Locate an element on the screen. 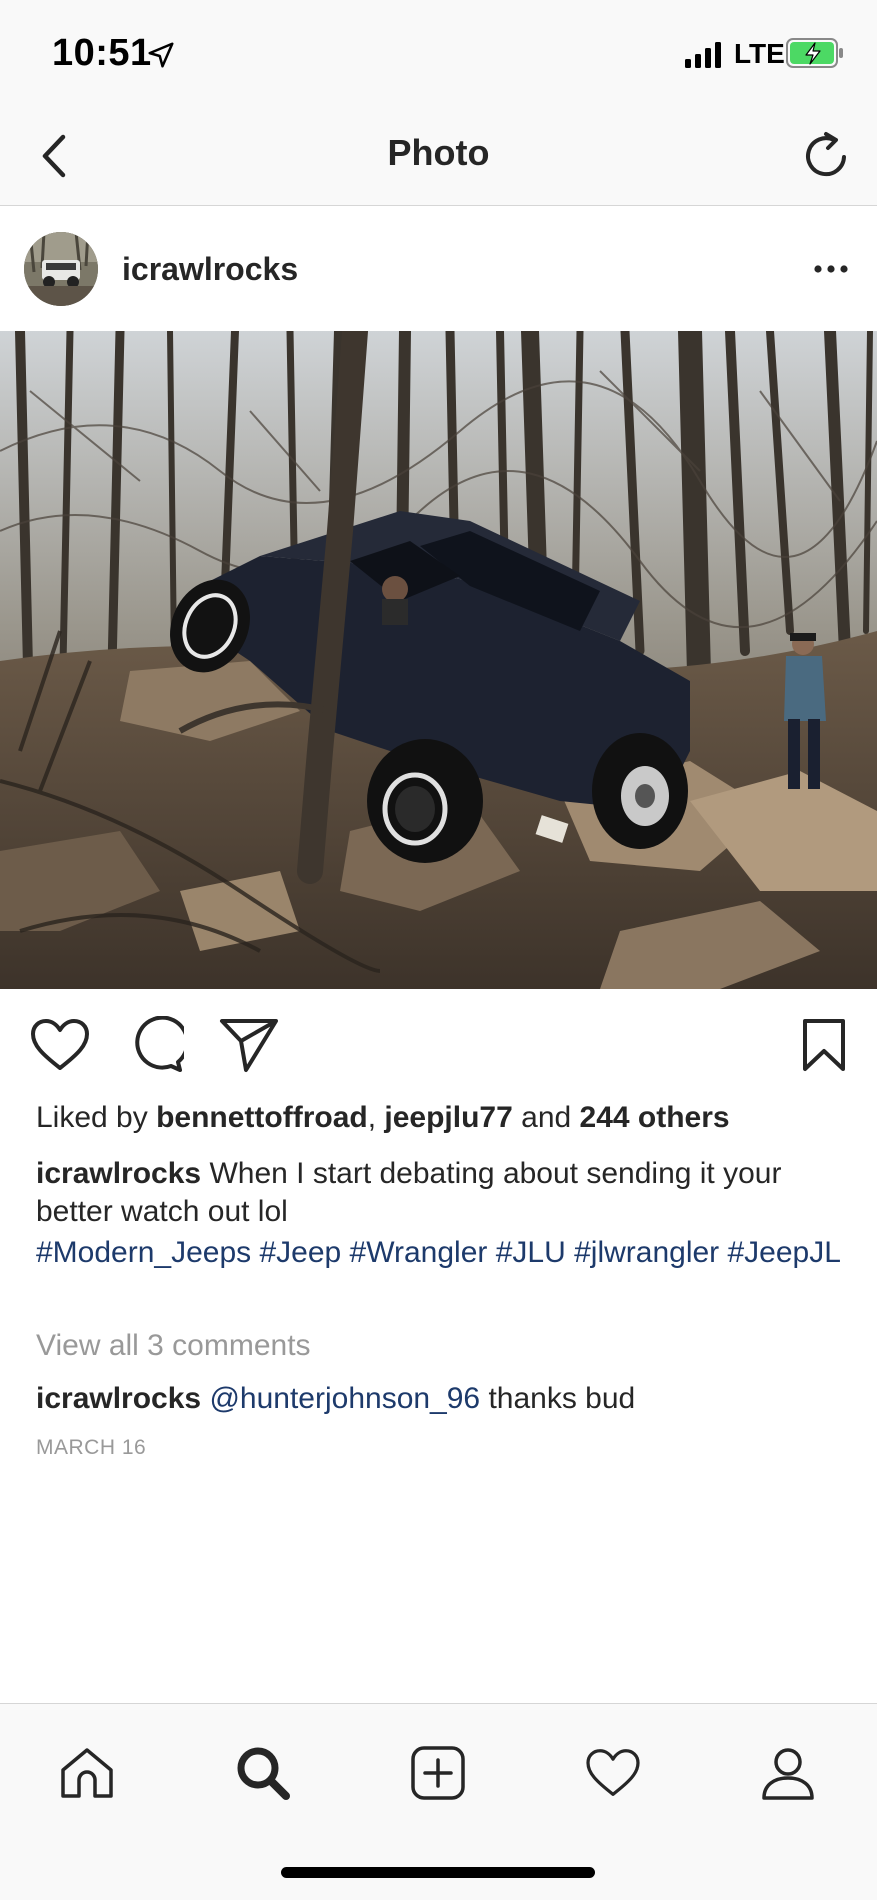 Image resolution: width=877 pixels, height=1900 pixels. likes-and: and is located at coordinates (546, 1117).